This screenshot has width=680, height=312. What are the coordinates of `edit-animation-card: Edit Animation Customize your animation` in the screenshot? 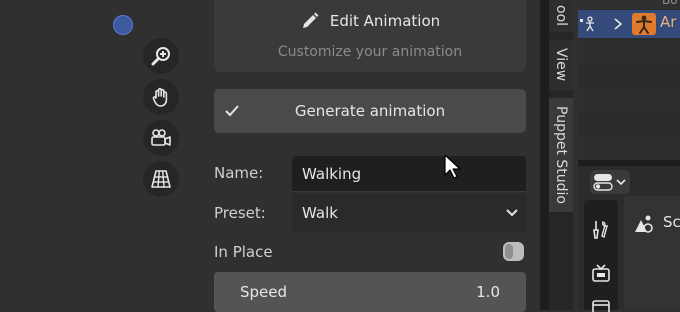 It's located at (370, 36).